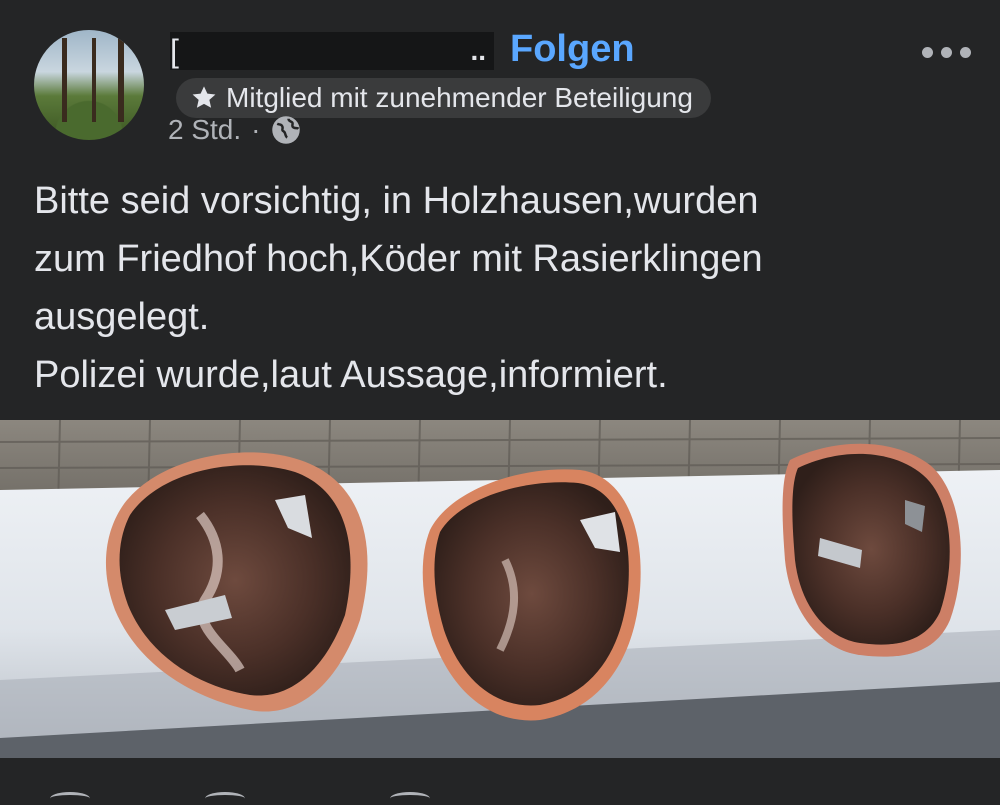 This screenshot has height=805, width=1000. I want to click on author-avatar, so click(89, 85).